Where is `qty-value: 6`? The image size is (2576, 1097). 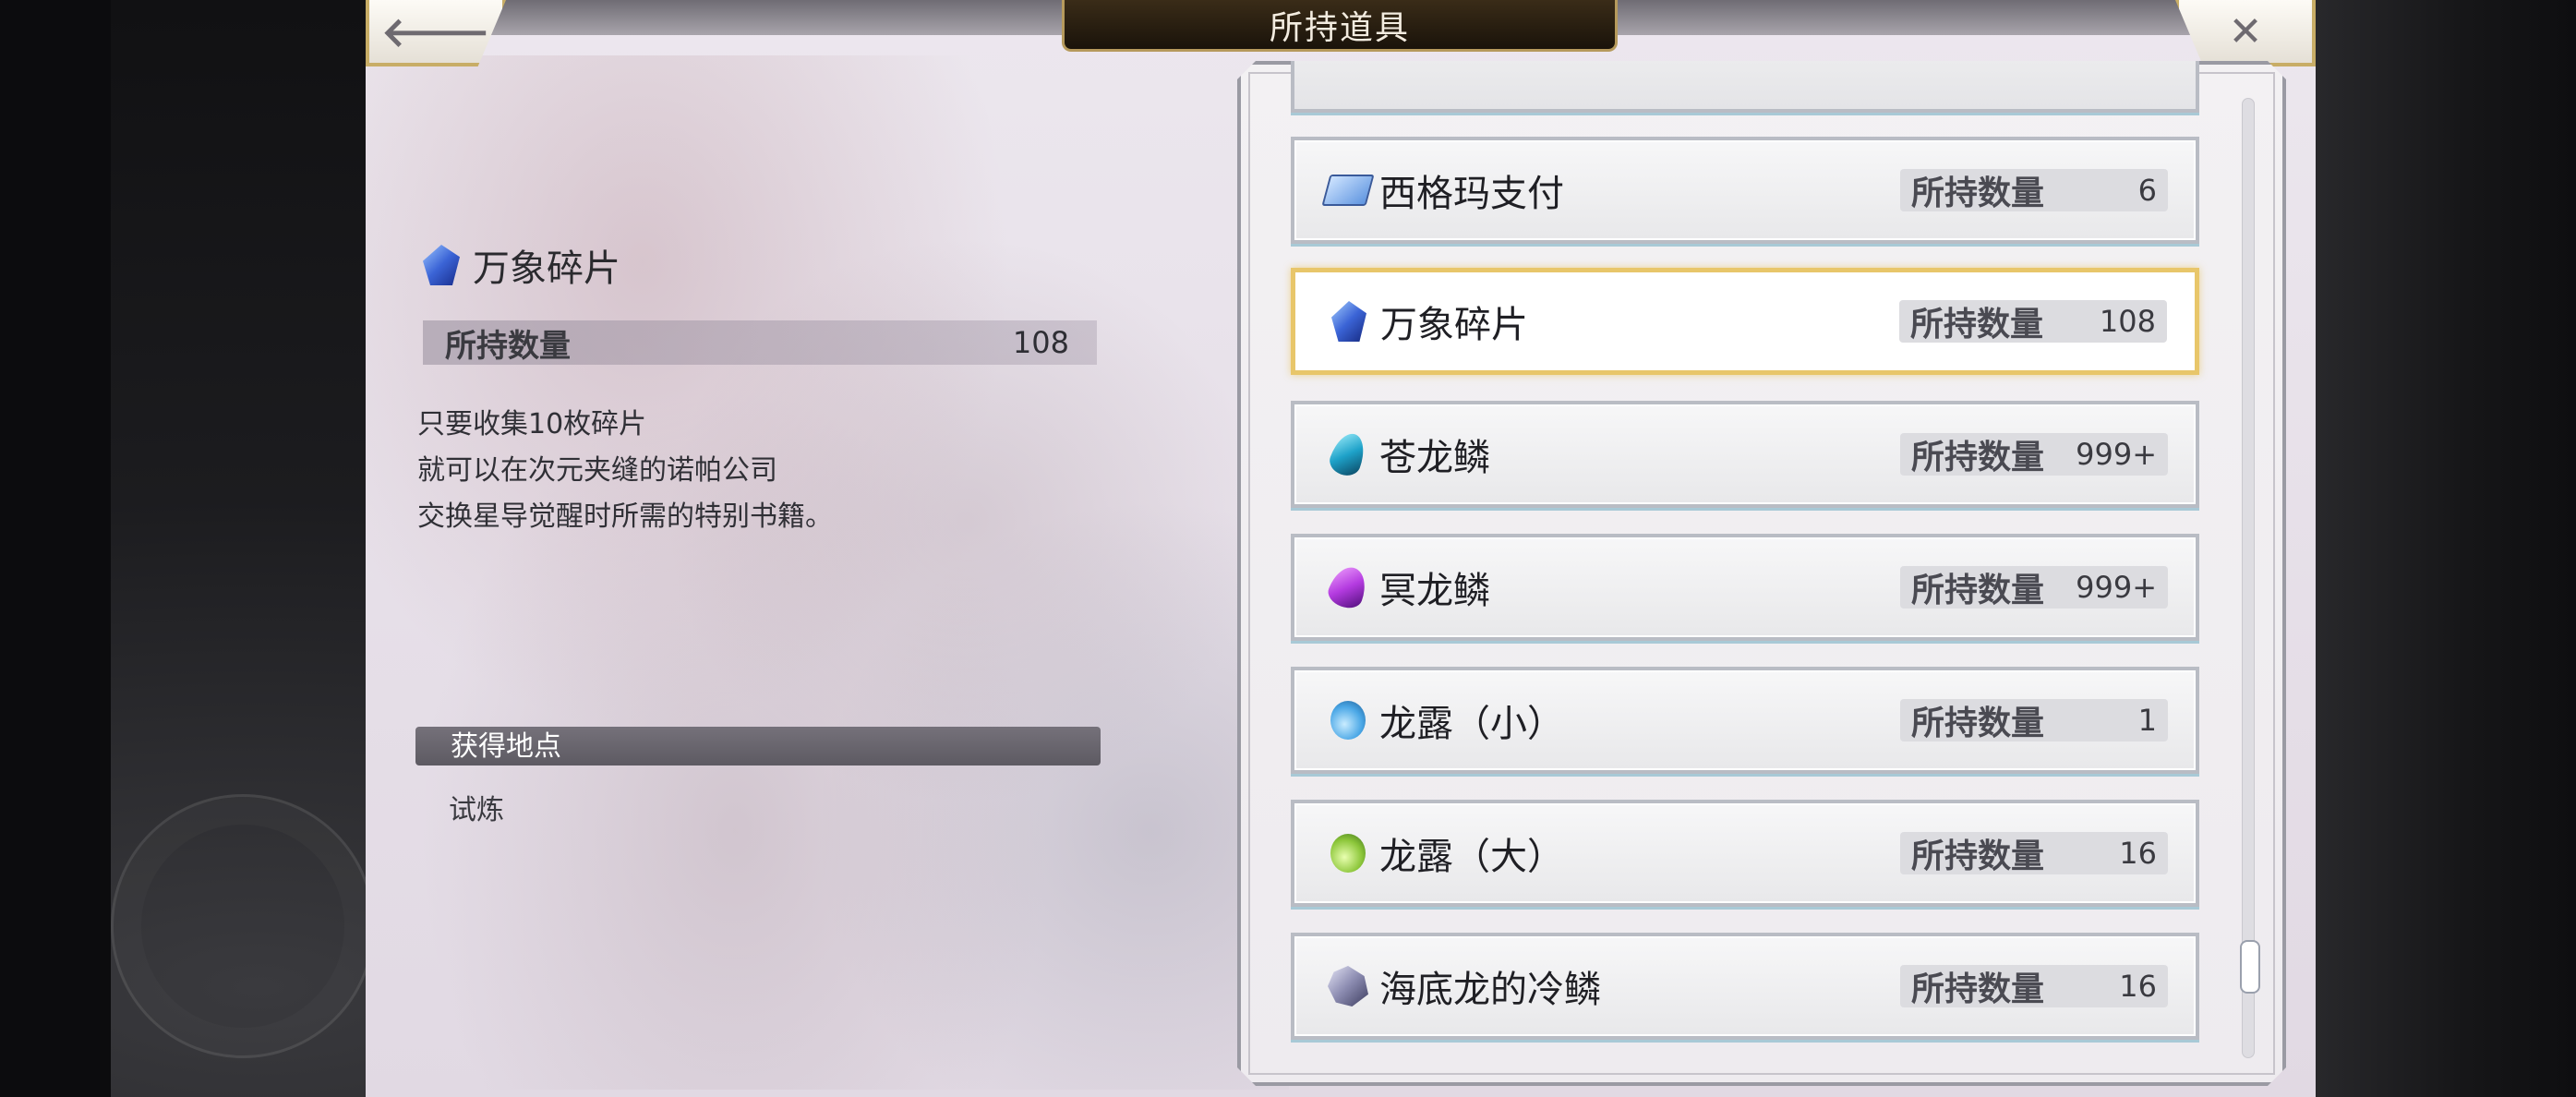
qty-value: 6 is located at coordinates (2147, 190).